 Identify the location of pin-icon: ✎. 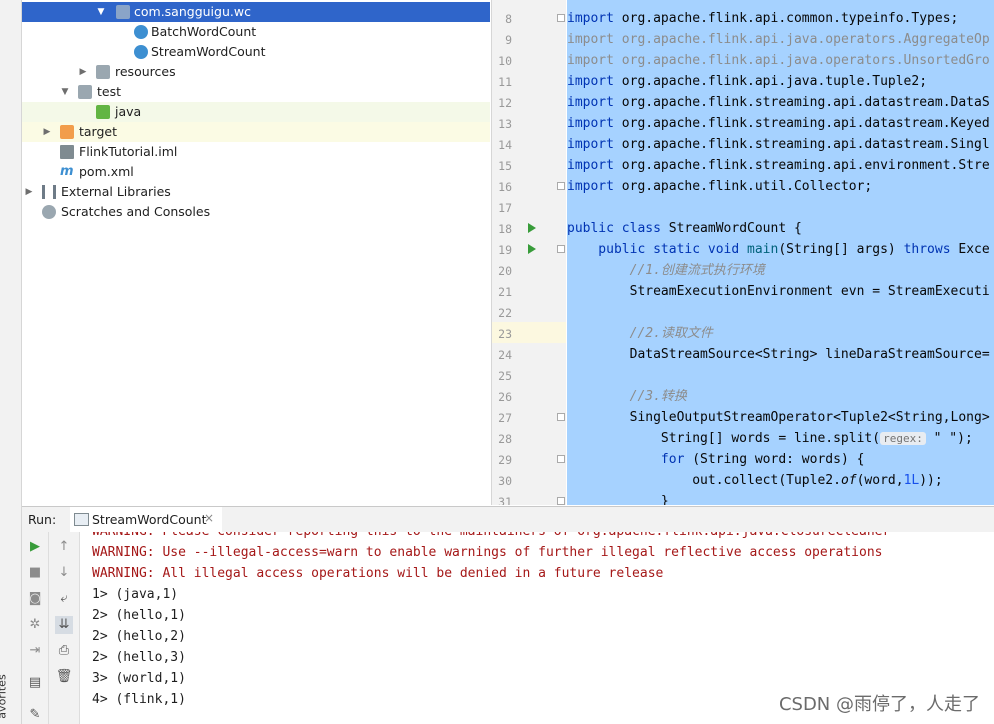
(35, 715).